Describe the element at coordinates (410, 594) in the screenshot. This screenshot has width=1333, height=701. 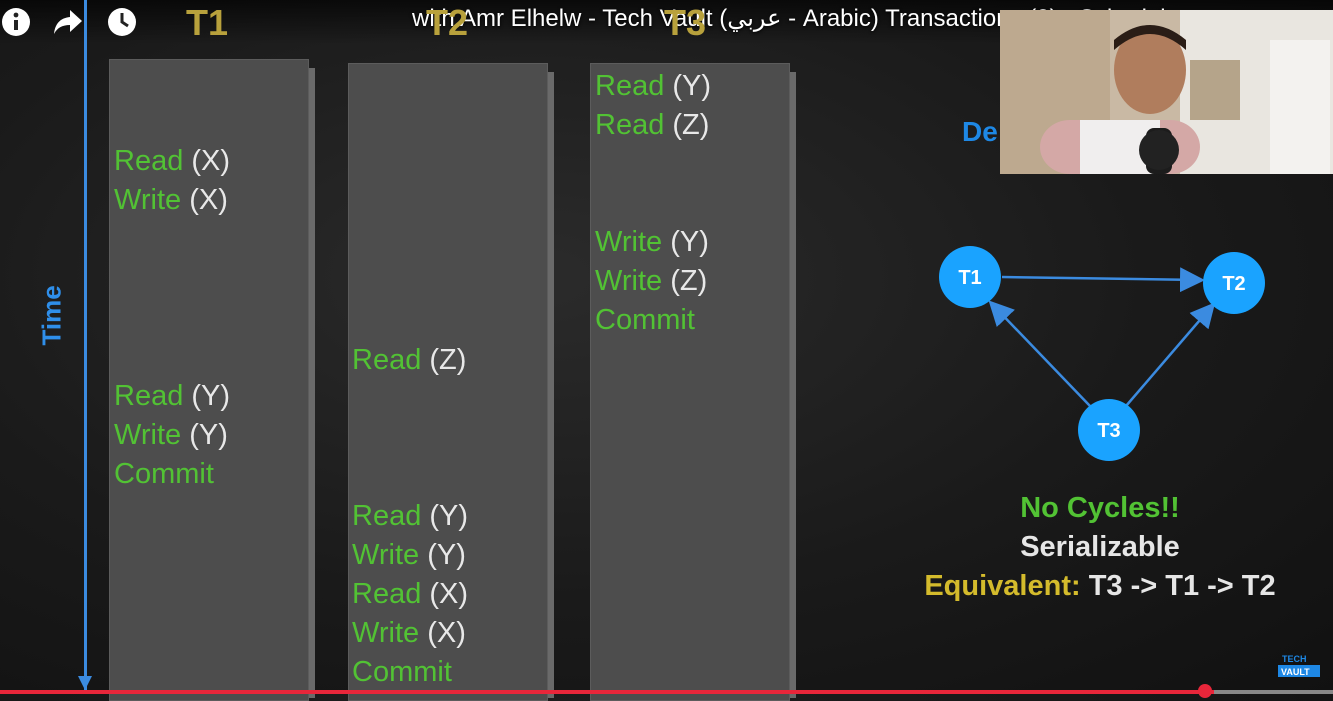
I see `t2-op-4: Read (X)` at that location.